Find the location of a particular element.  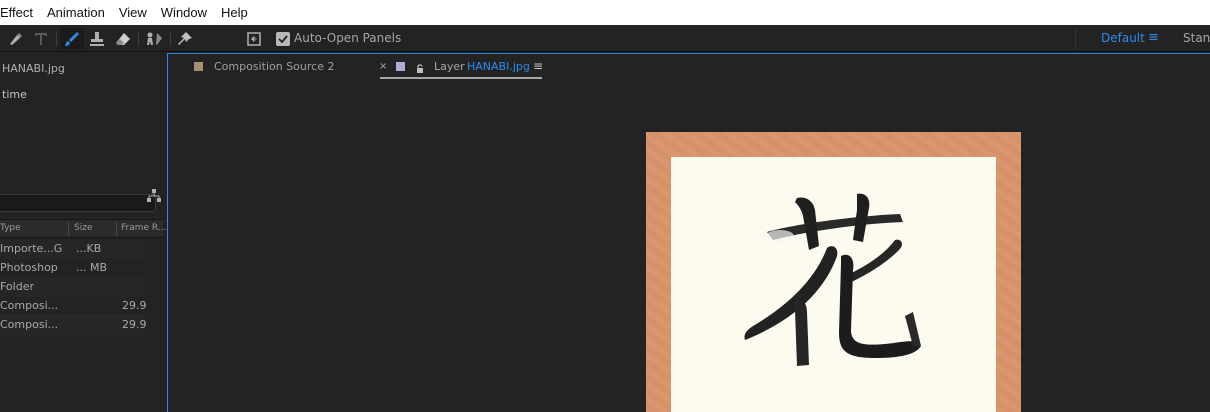

eraser-icon is located at coordinates (123, 38).